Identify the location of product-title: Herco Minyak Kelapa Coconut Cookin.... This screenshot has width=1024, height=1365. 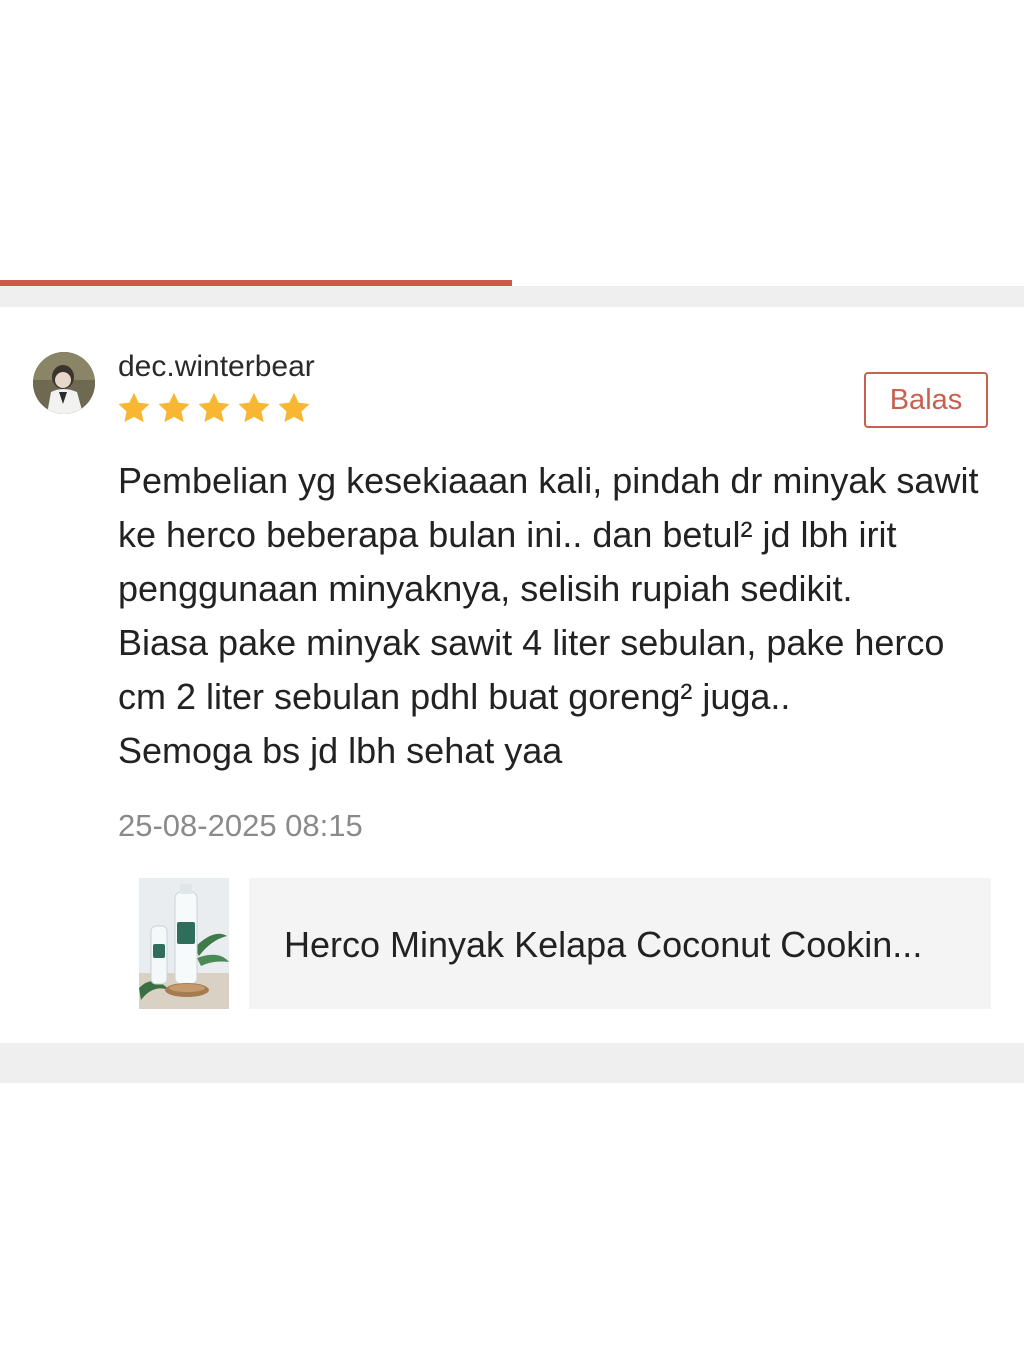
(603, 944).